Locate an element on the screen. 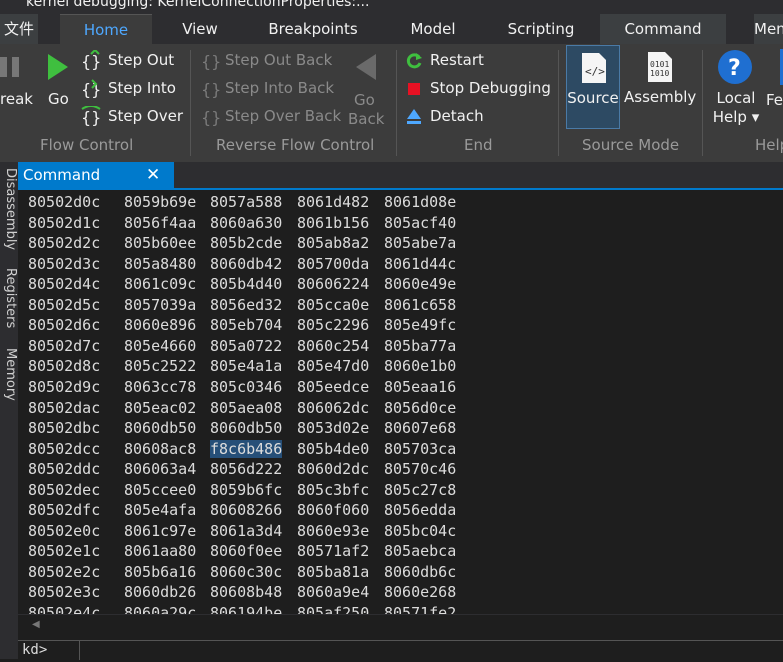  go-back-label-1: Go is located at coordinates (364, 100).